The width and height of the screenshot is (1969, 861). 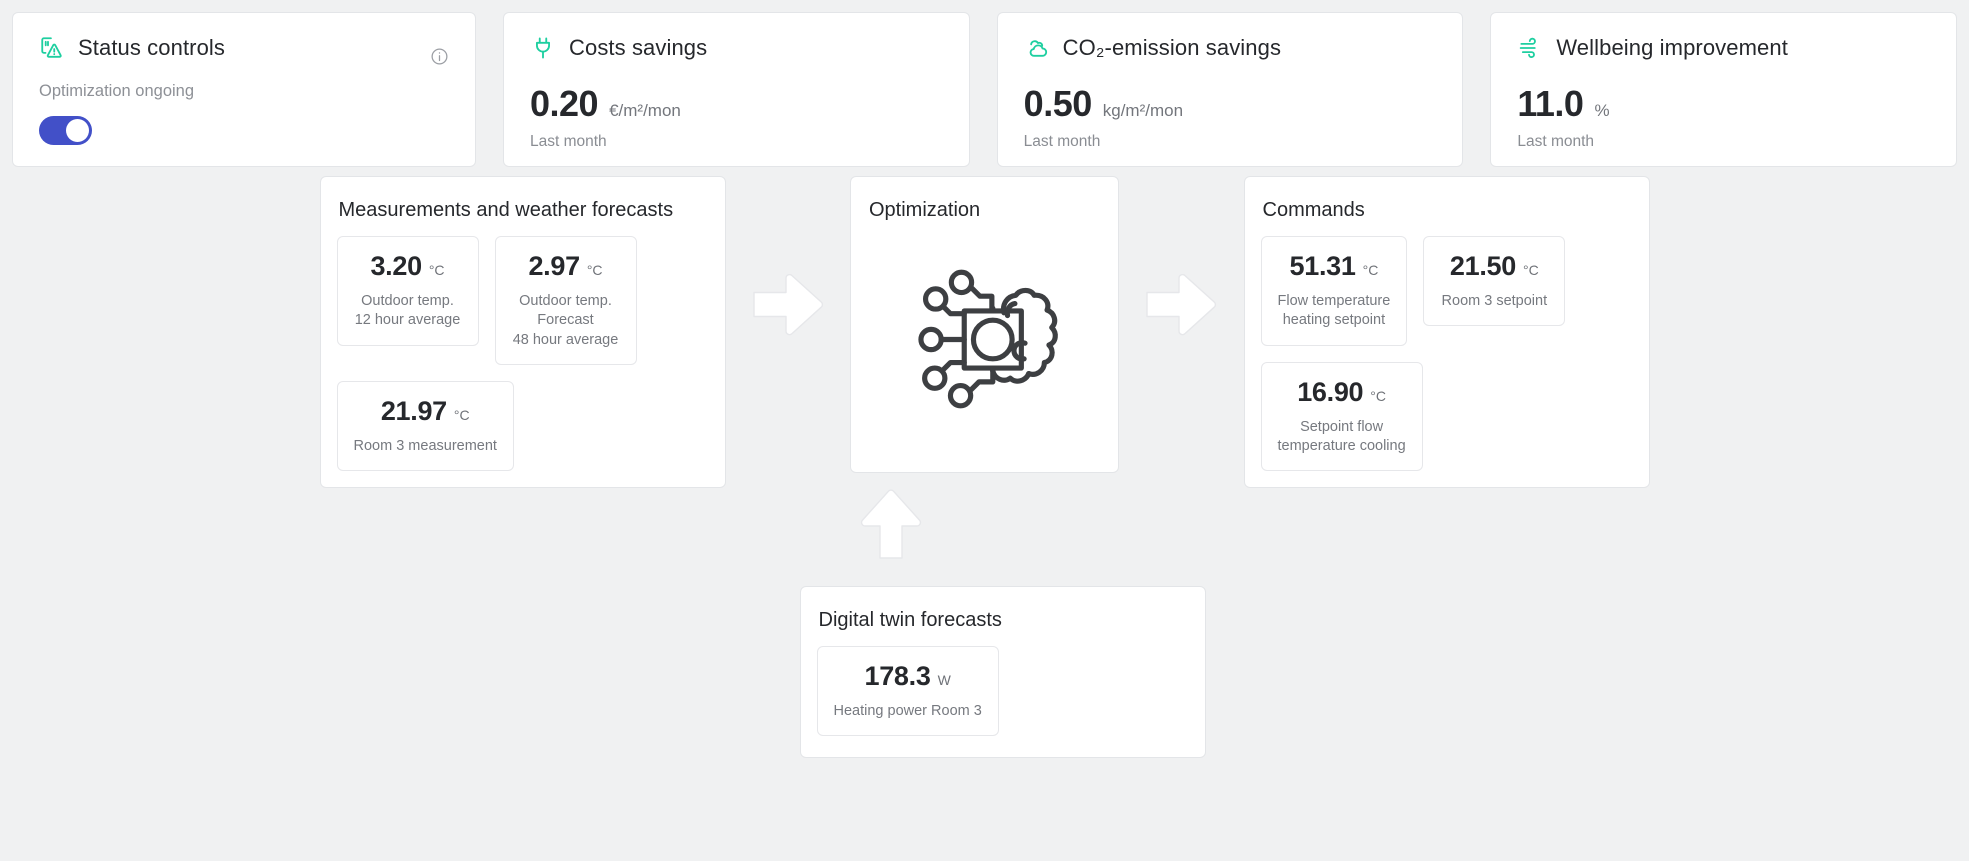 I want to click on plug-icon, so click(x=543, y=48).